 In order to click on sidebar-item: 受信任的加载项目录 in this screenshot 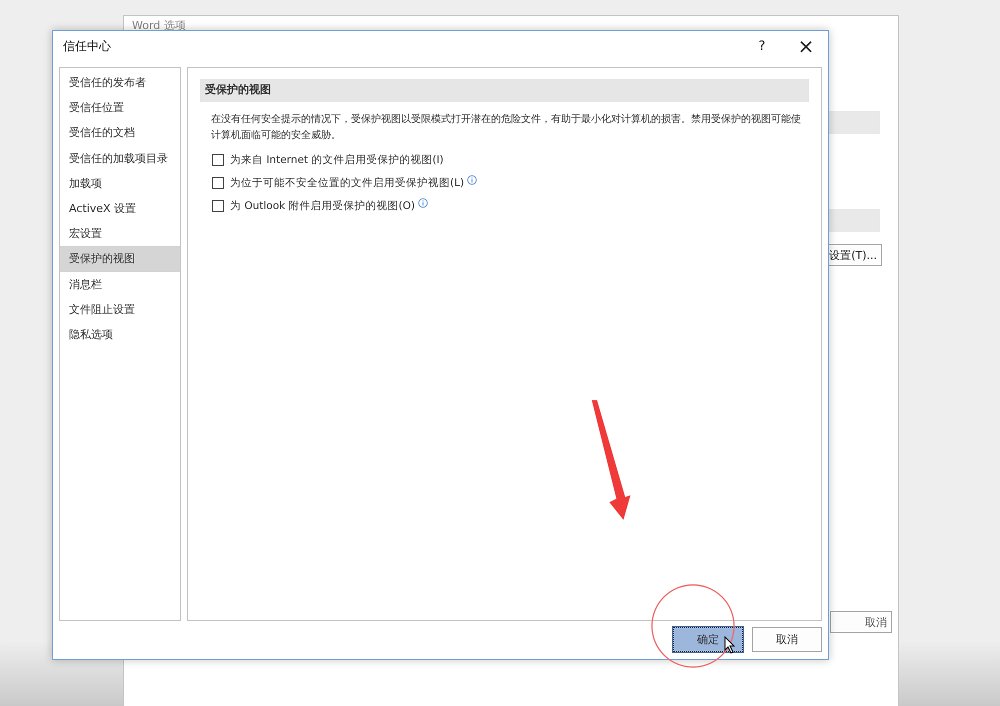, I will do `click(120, 158)`.